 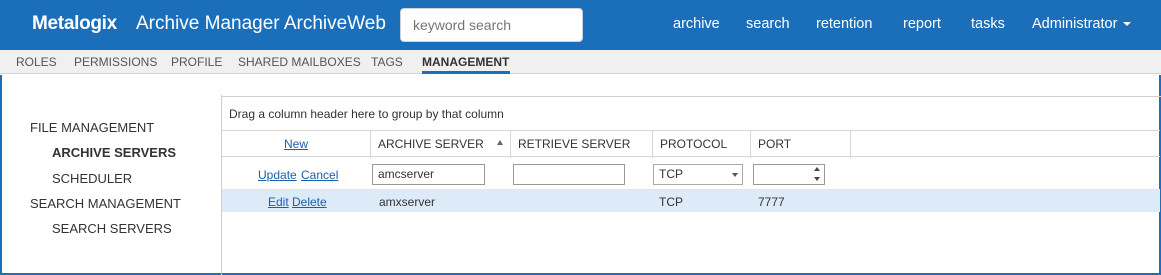 What do you see at coordinates (387, 62) in the screenshot?
I see `tab-tags: TAGS` at bounding box center [387, 62].